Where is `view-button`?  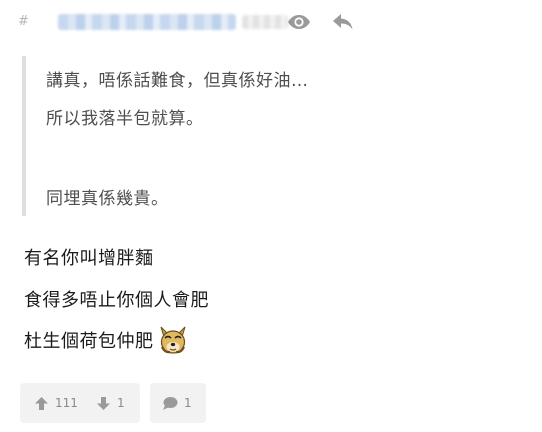
view-button is located at coordinates (299, 22).